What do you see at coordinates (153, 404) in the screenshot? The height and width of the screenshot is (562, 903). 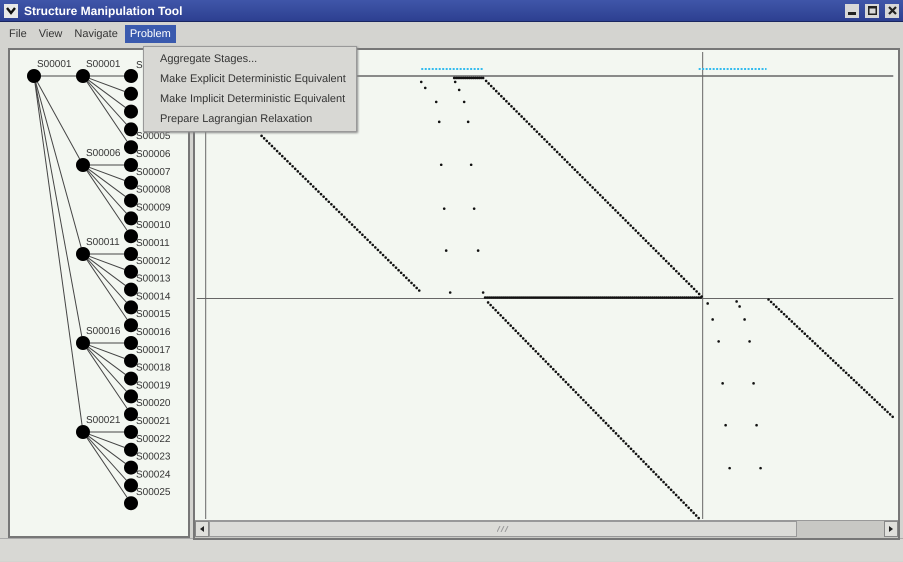 I see `node-label: S00020` at bounding box center [153, 404].